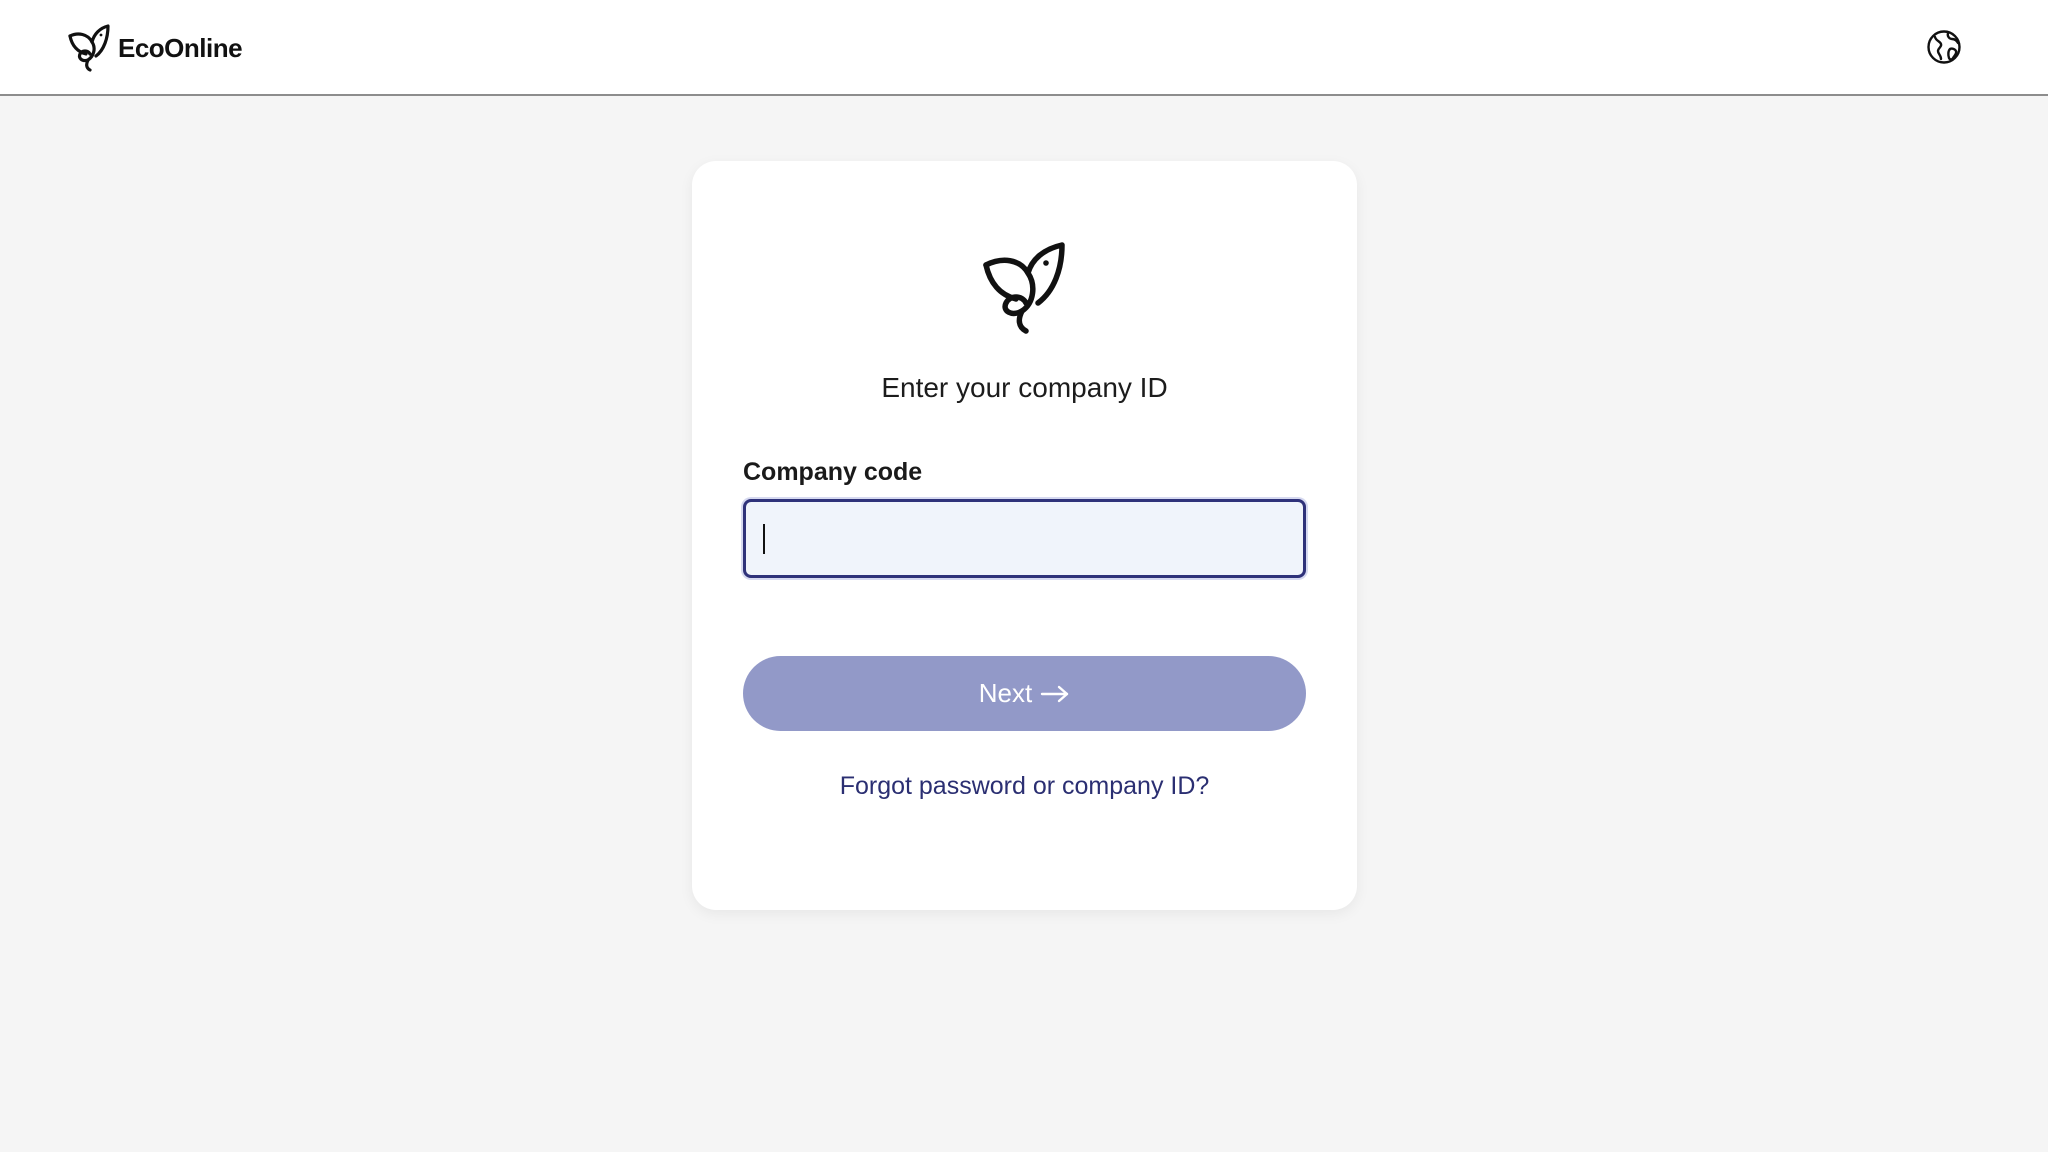  Describe the element at coordinates (1024, 48) in the screenshot. I see `top-bar: EcoOnline` at that location.